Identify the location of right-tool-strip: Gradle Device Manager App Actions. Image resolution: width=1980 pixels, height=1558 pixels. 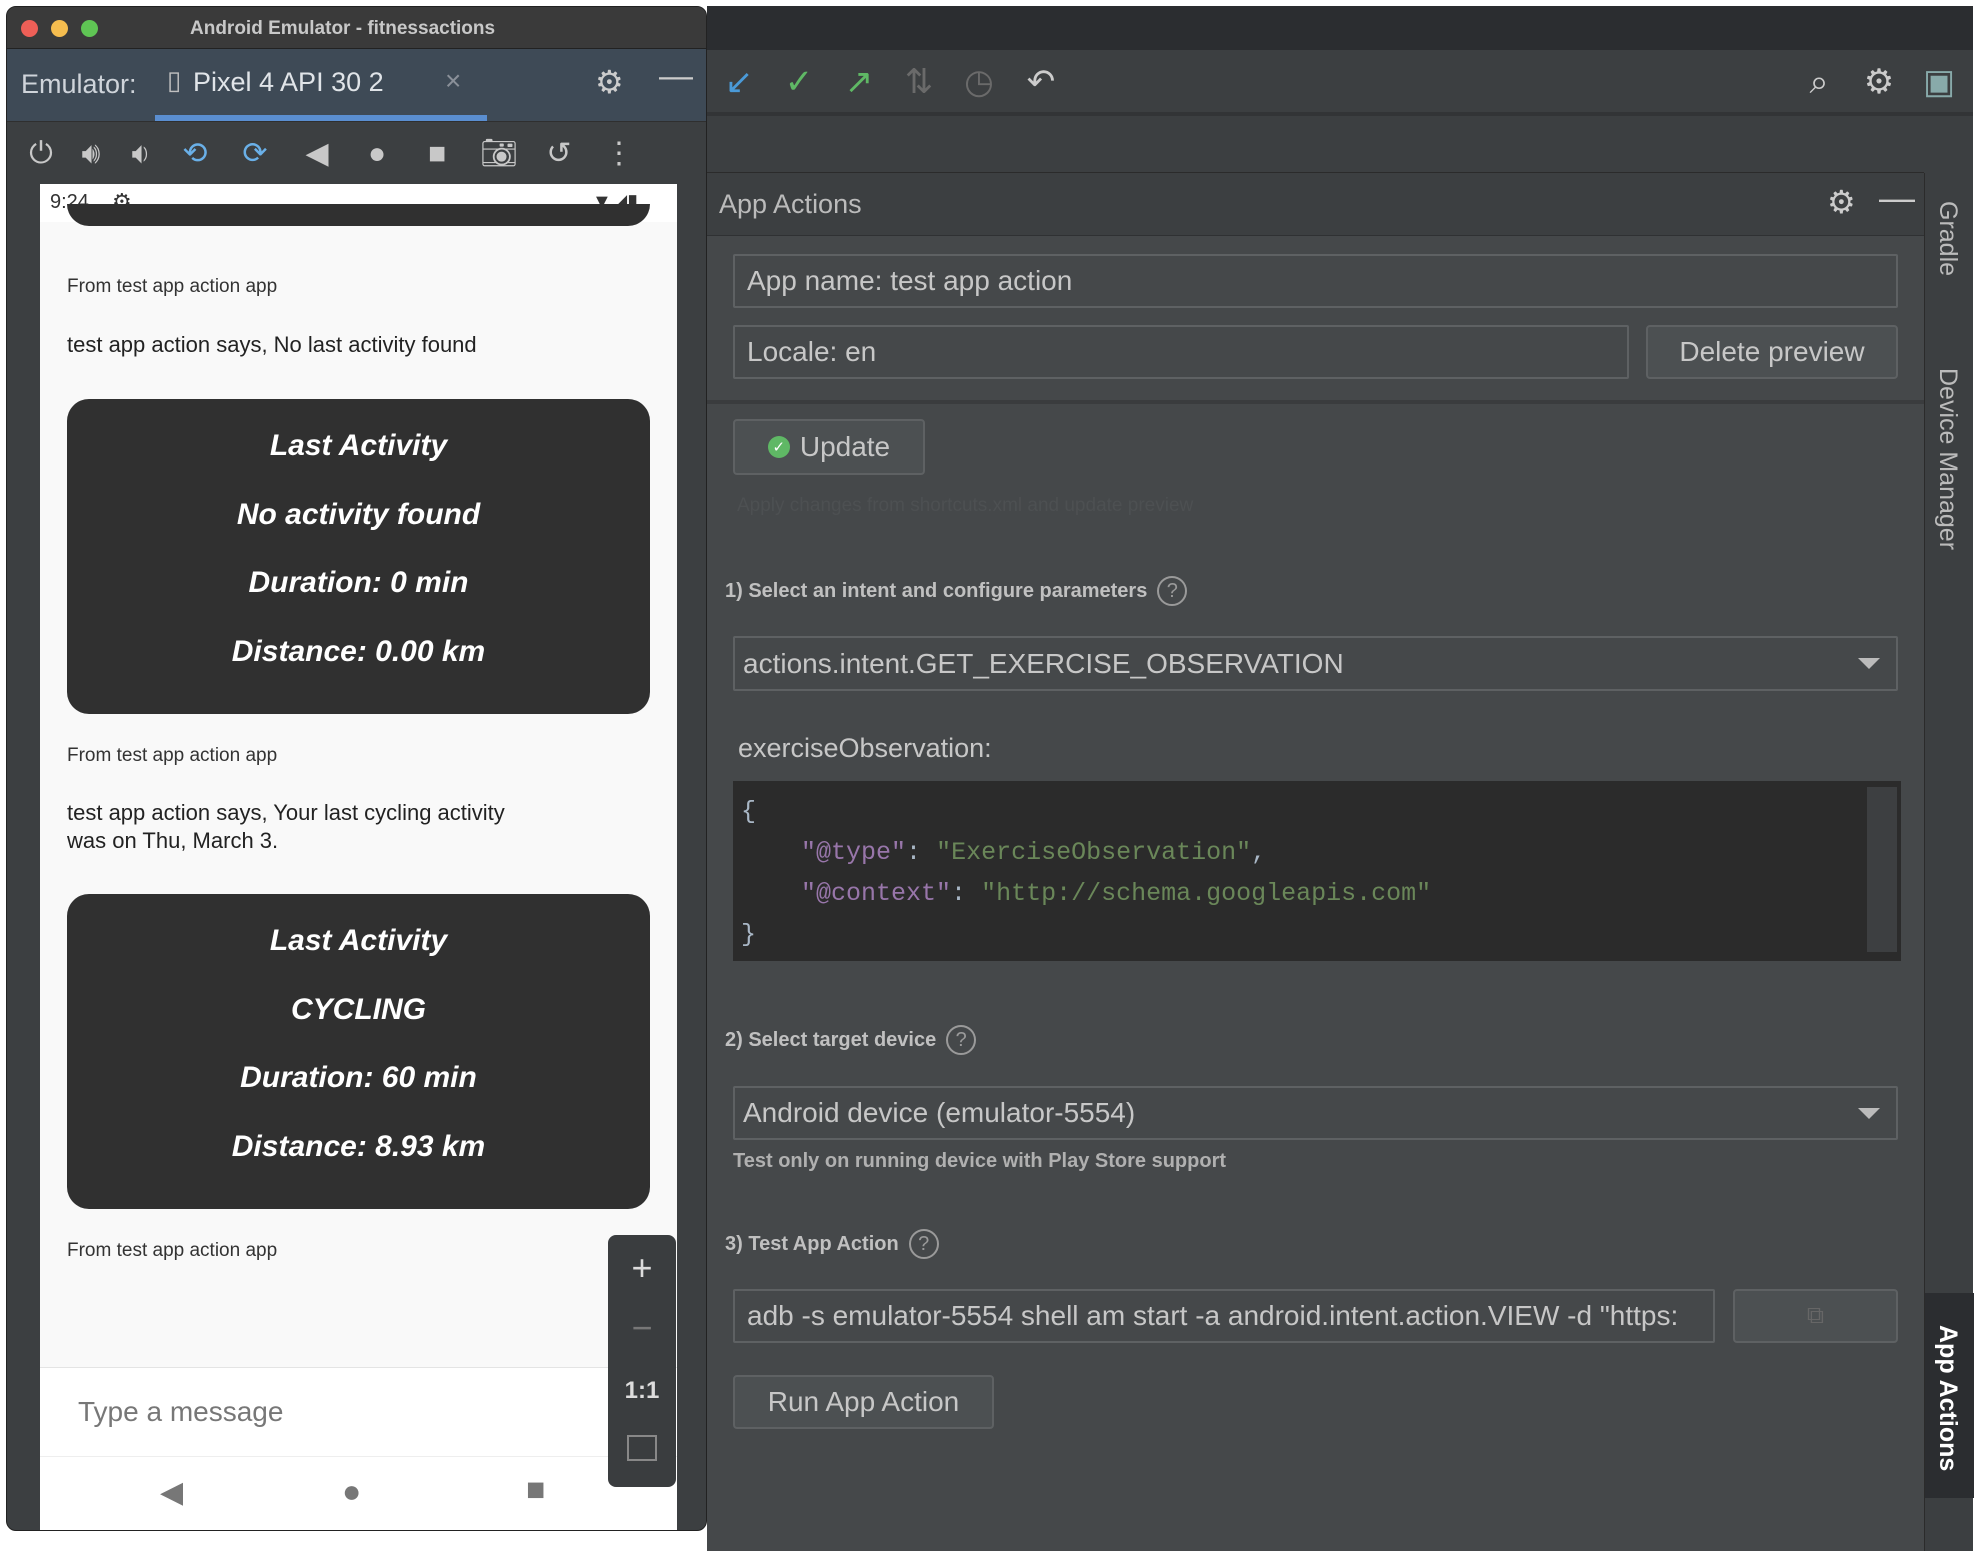
(1949, 862).